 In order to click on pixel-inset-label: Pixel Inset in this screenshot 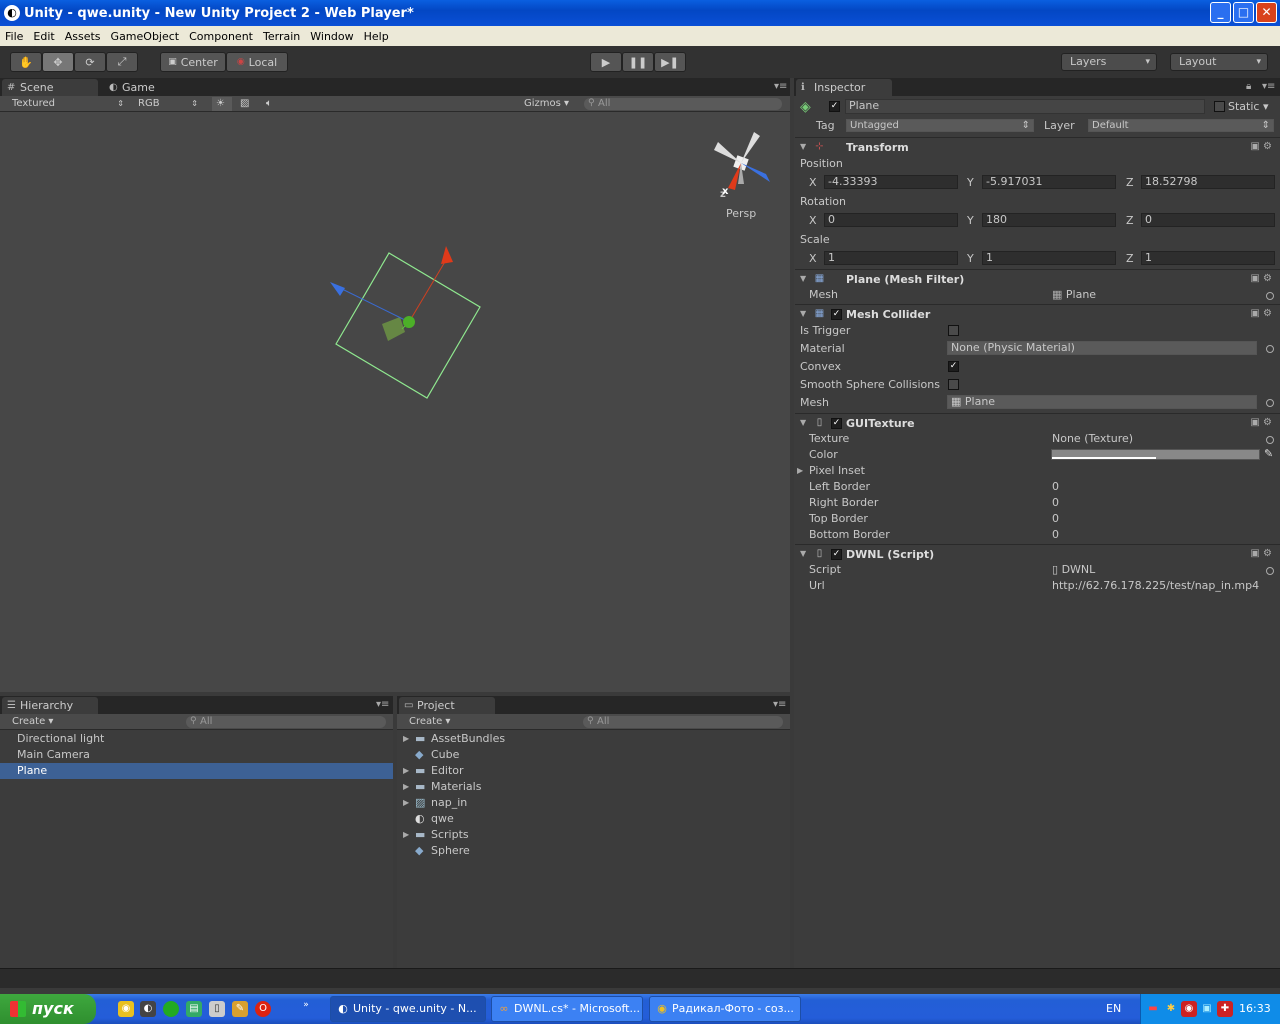, I will do `click(837, 471)`.